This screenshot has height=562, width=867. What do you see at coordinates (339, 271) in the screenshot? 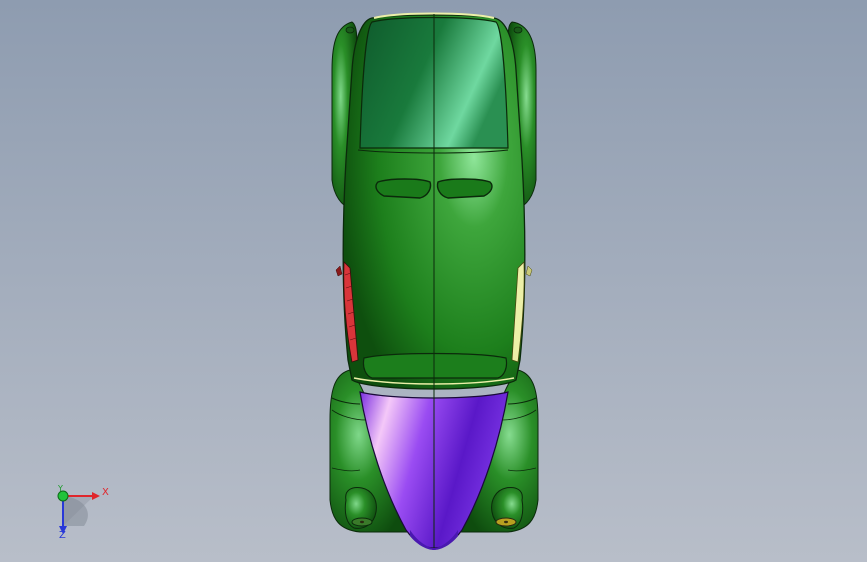
I see `left-mirror` at bounding box center [339, 271].